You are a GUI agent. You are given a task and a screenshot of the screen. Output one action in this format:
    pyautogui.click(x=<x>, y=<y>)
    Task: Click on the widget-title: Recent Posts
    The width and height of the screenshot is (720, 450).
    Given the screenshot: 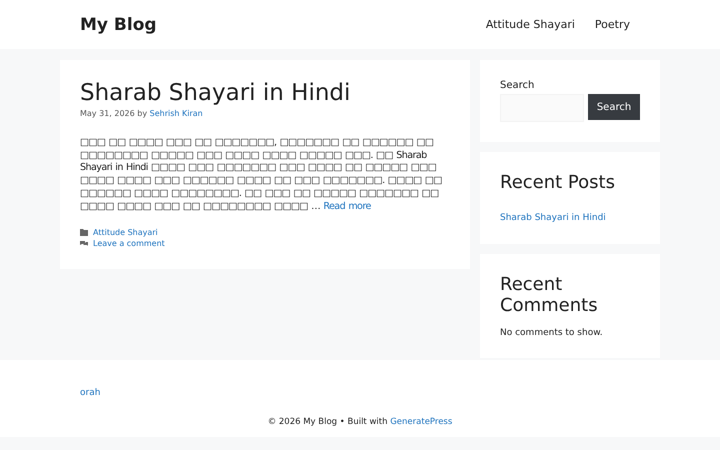 What is the action you would take?
    pyautogui.click(x=558, y=182)
    